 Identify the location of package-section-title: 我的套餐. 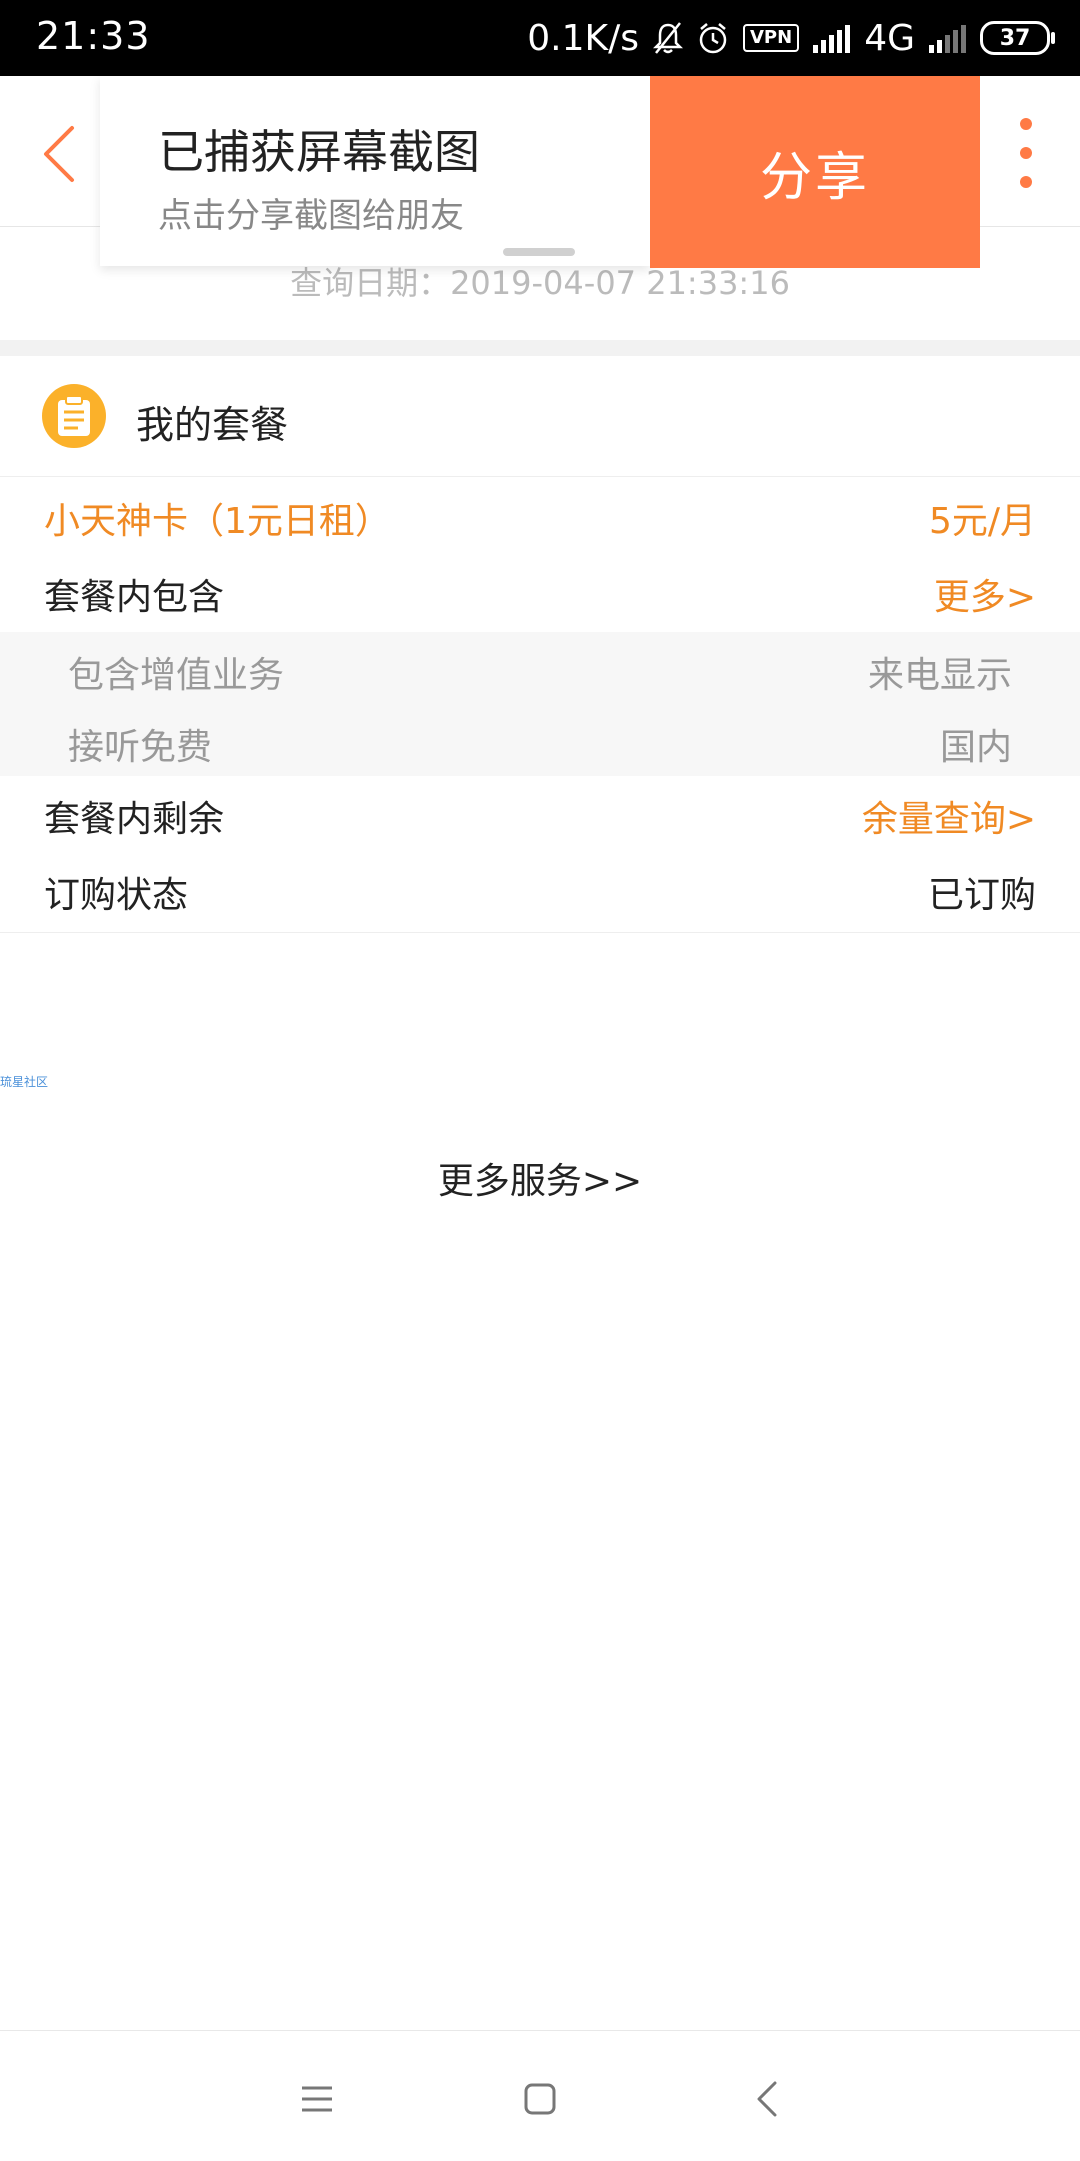
(212, 425).